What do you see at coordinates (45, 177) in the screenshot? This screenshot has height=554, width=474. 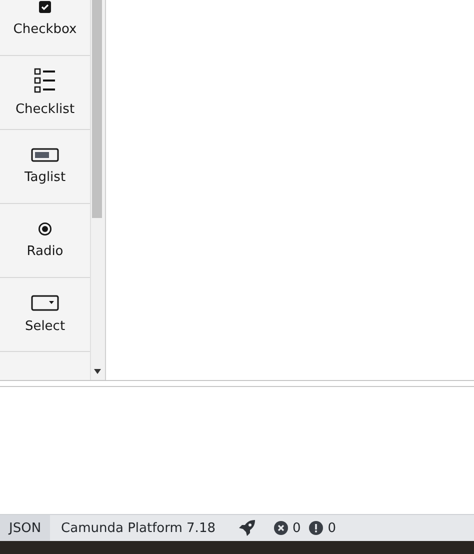 I see `palette-item-label: Taglist` at bounding box center [45, 177].